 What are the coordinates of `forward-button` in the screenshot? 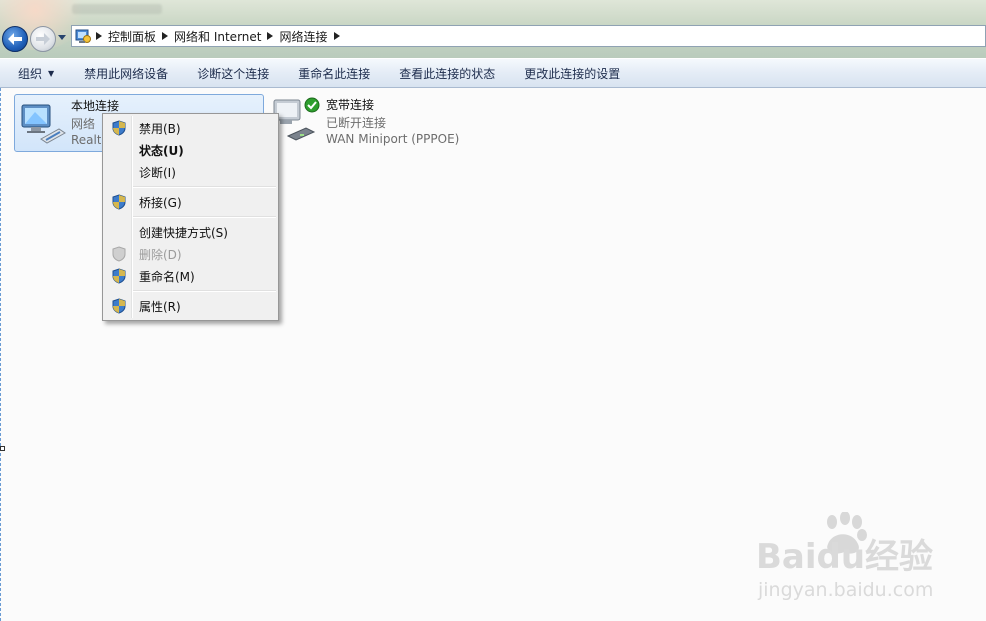 It's located at (43, 39).